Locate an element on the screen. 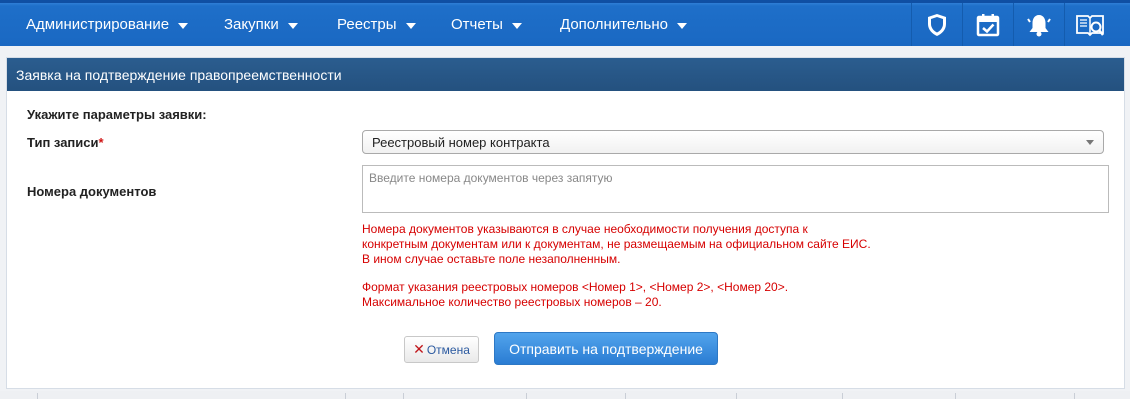  type-label: Тип записи* is located at coordinates (65, 142).